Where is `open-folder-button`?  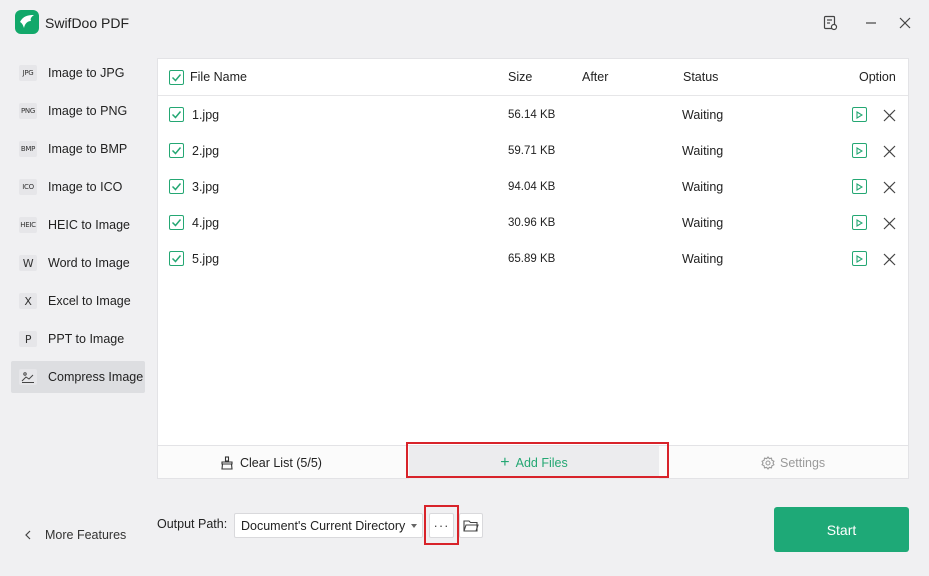 open-folder-button is located at coordinates (471, 525).